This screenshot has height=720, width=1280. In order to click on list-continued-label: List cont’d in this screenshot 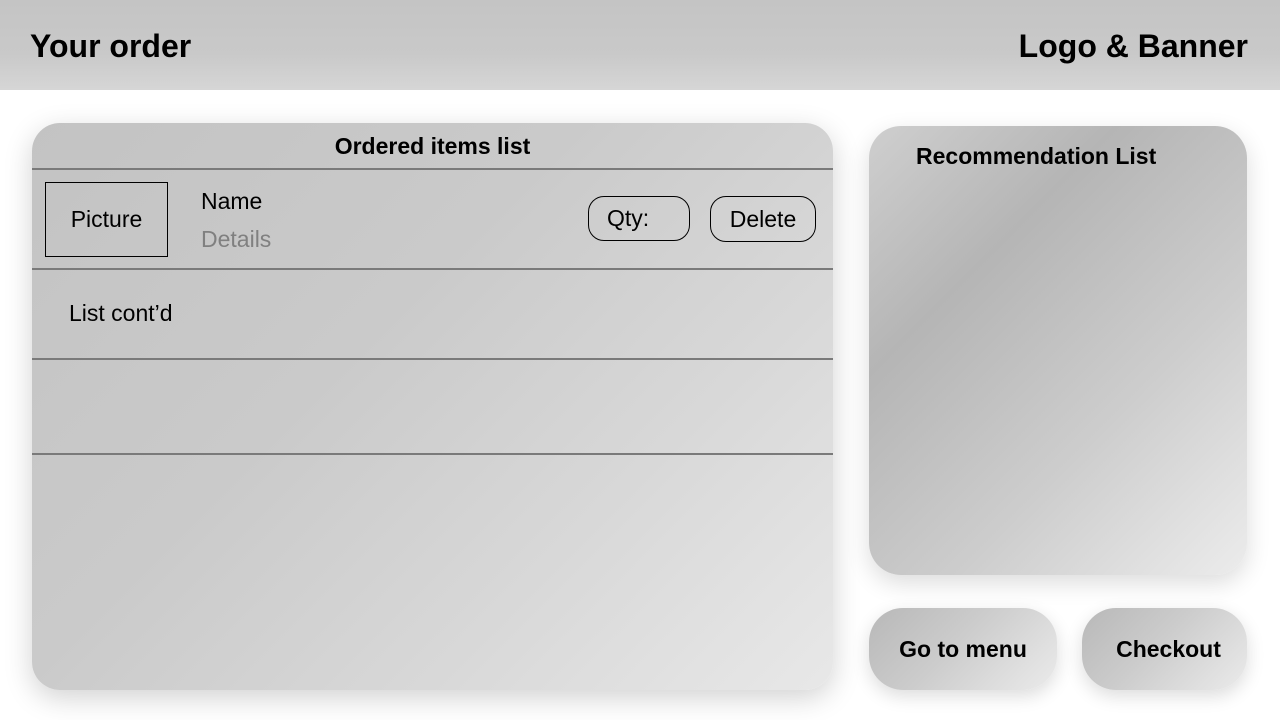, I will do `click(121, 313)`.